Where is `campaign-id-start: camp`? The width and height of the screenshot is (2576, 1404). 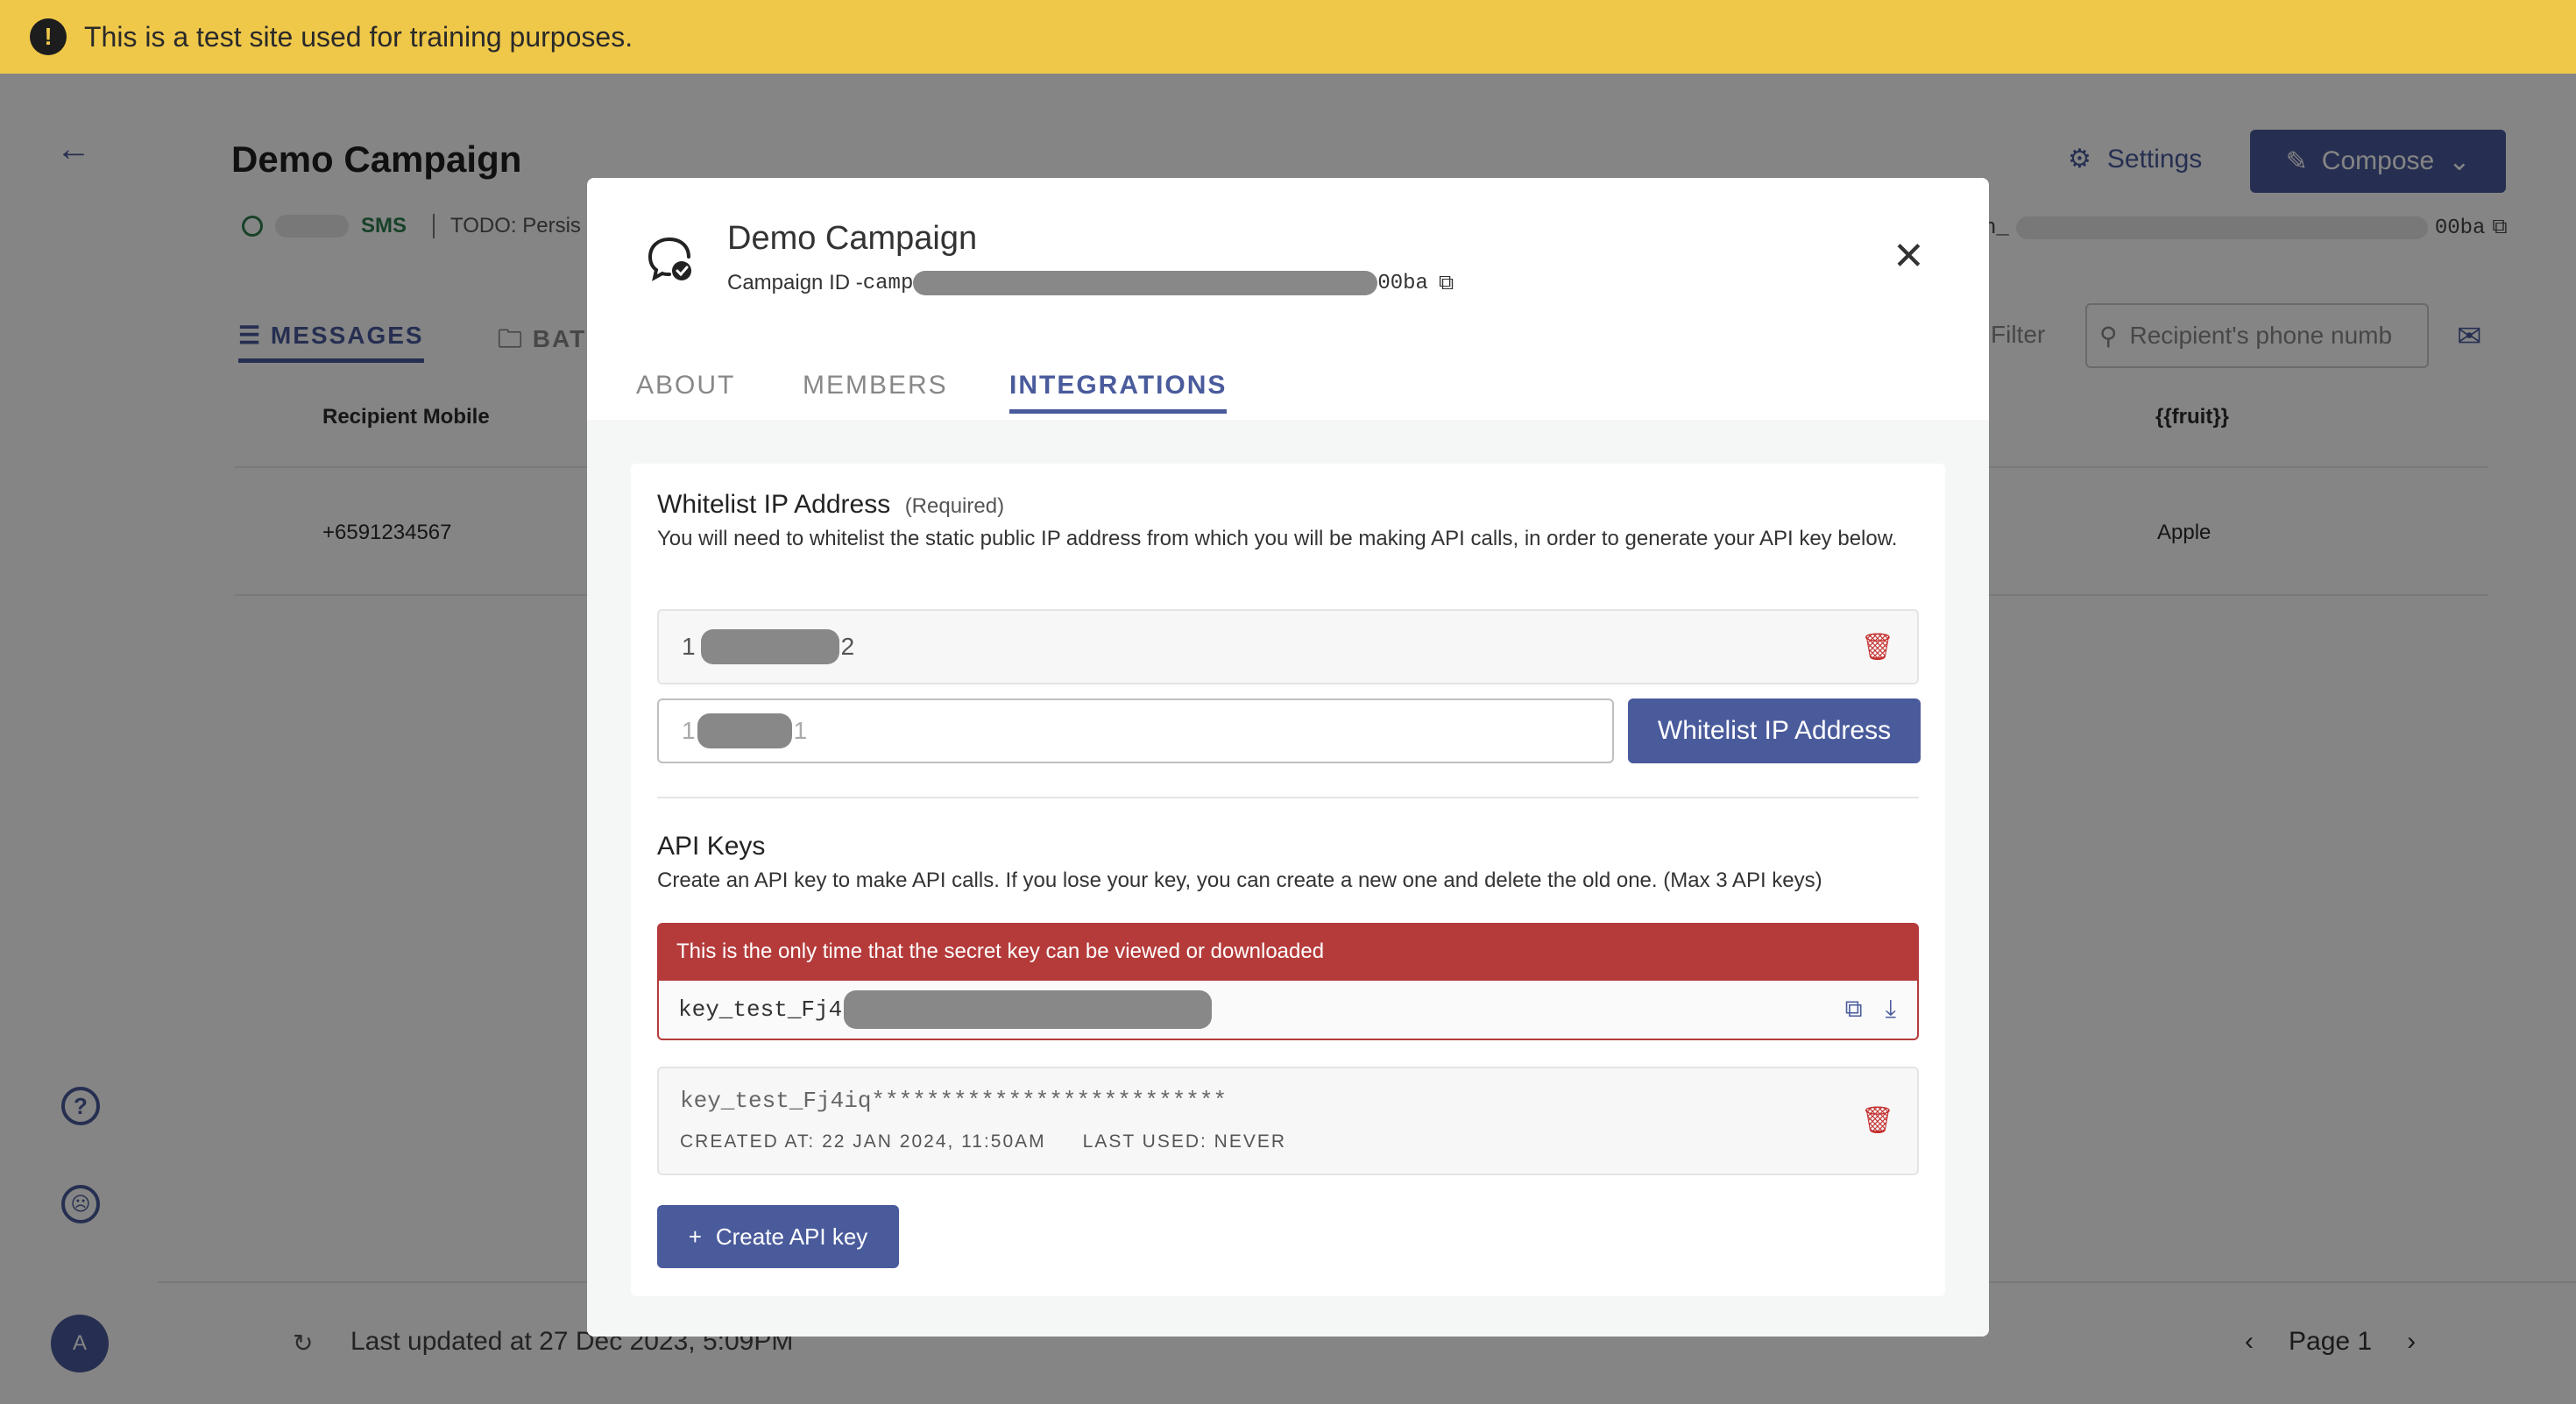
campaign-id-start: camp is located at coordinates (888, 283).